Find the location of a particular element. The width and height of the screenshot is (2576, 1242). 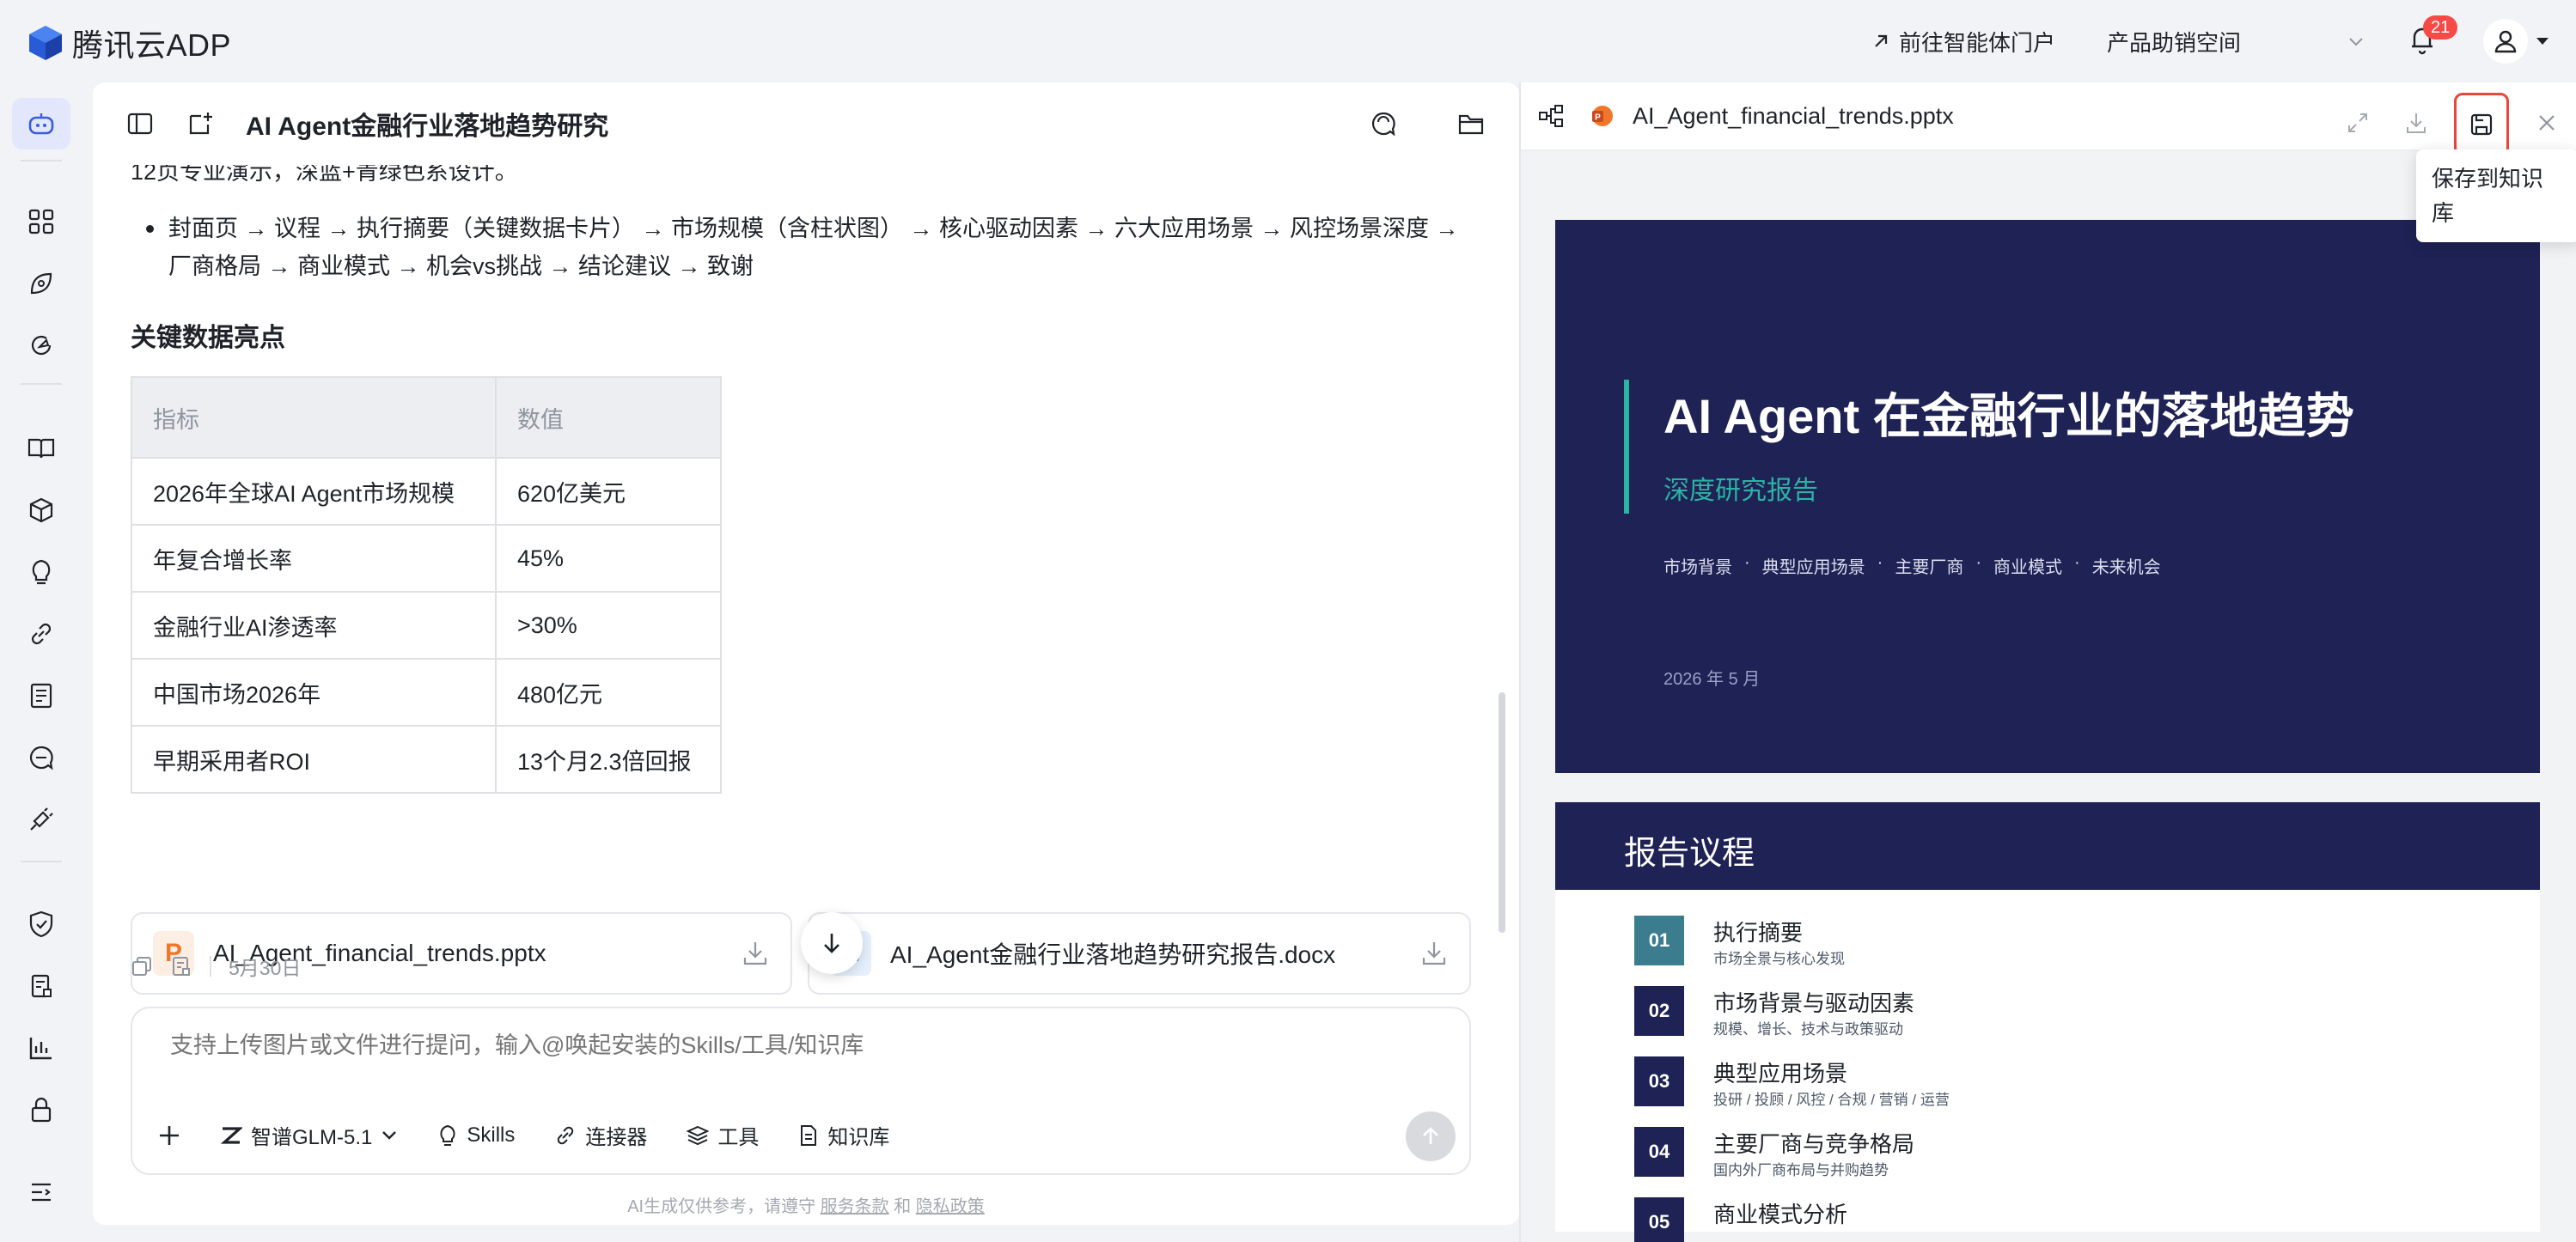

copy-icon is located at coordinates (142, 966).